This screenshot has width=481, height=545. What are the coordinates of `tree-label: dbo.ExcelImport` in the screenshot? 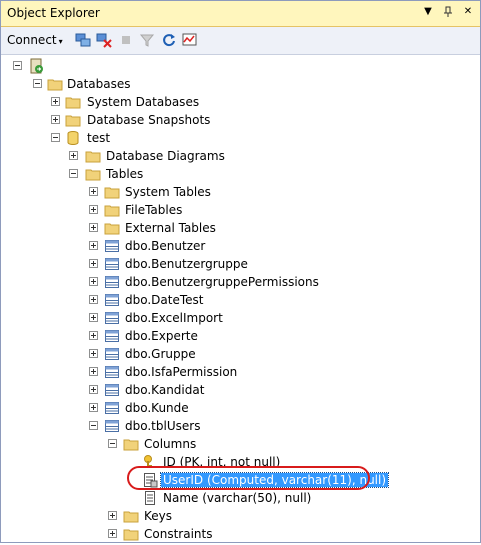 It's located at (174, 318).